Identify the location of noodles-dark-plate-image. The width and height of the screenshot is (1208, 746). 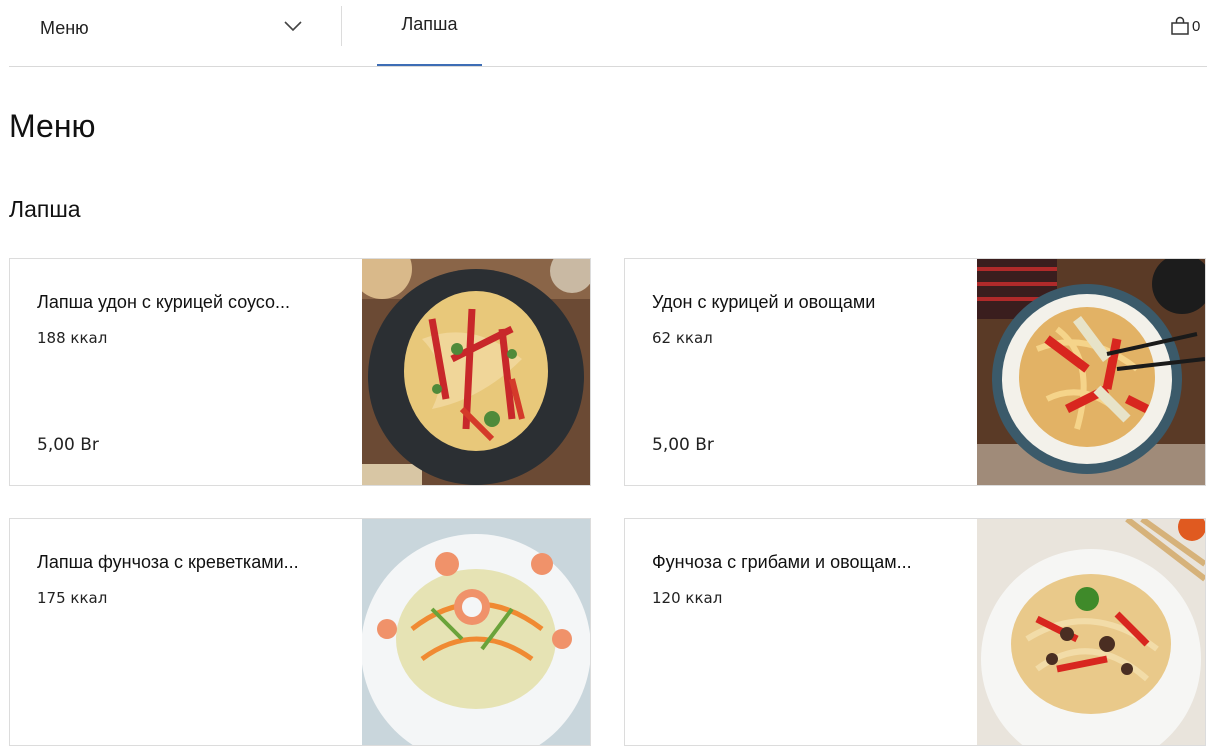
(476, 372).